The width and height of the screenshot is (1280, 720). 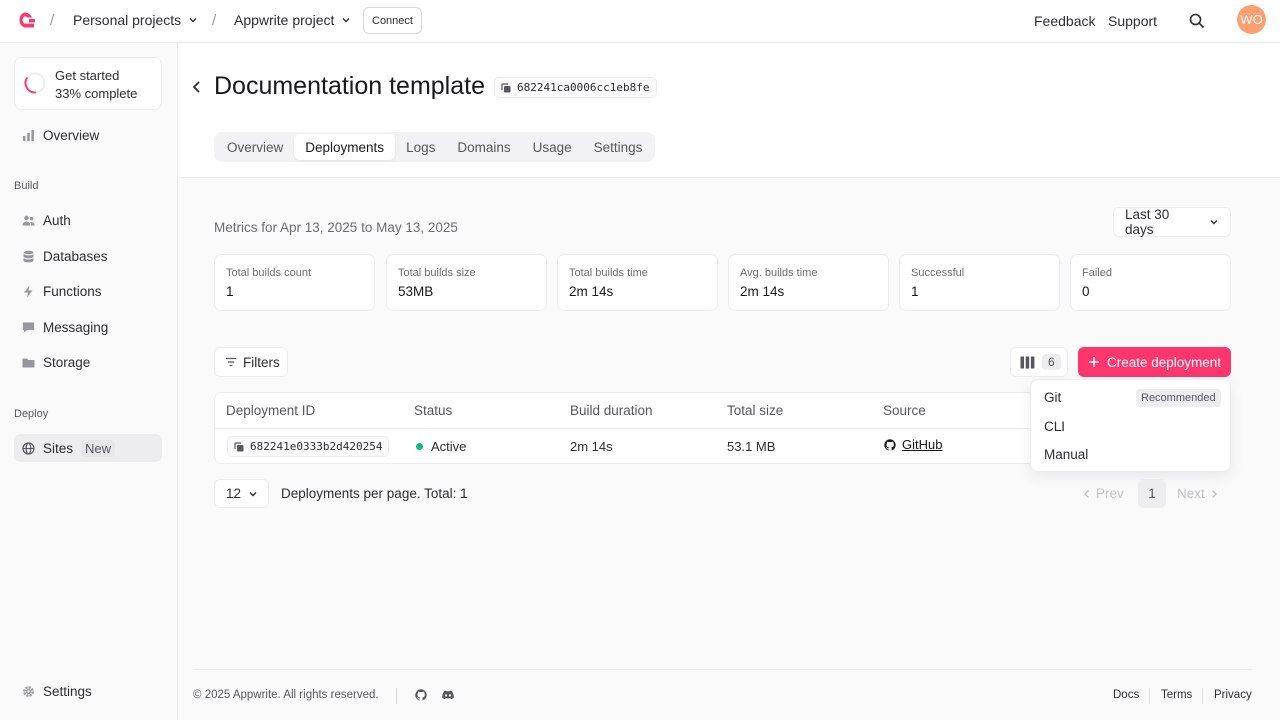 I want to click on tab-settings: Settings, so click(x=618, y=147).